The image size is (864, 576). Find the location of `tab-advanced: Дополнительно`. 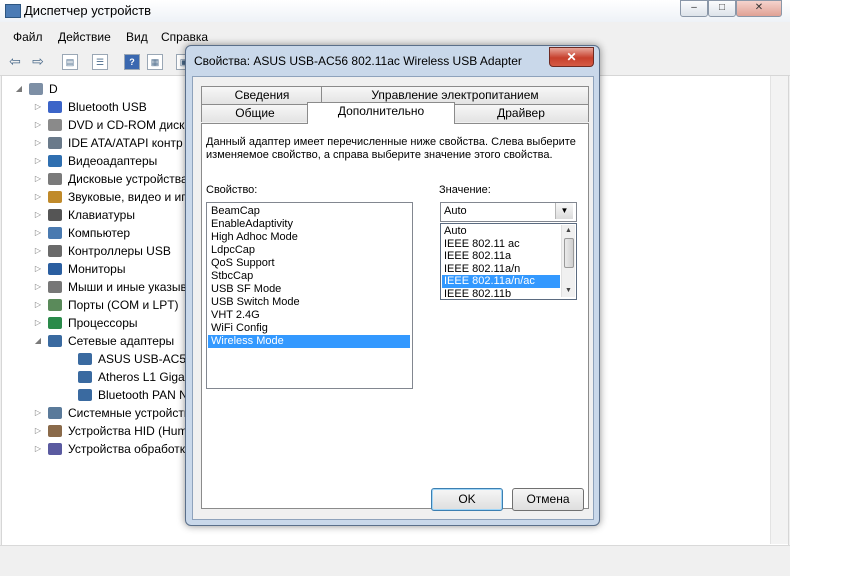

tab-advanced: Дополнительно is located at coordinates (381, 113).